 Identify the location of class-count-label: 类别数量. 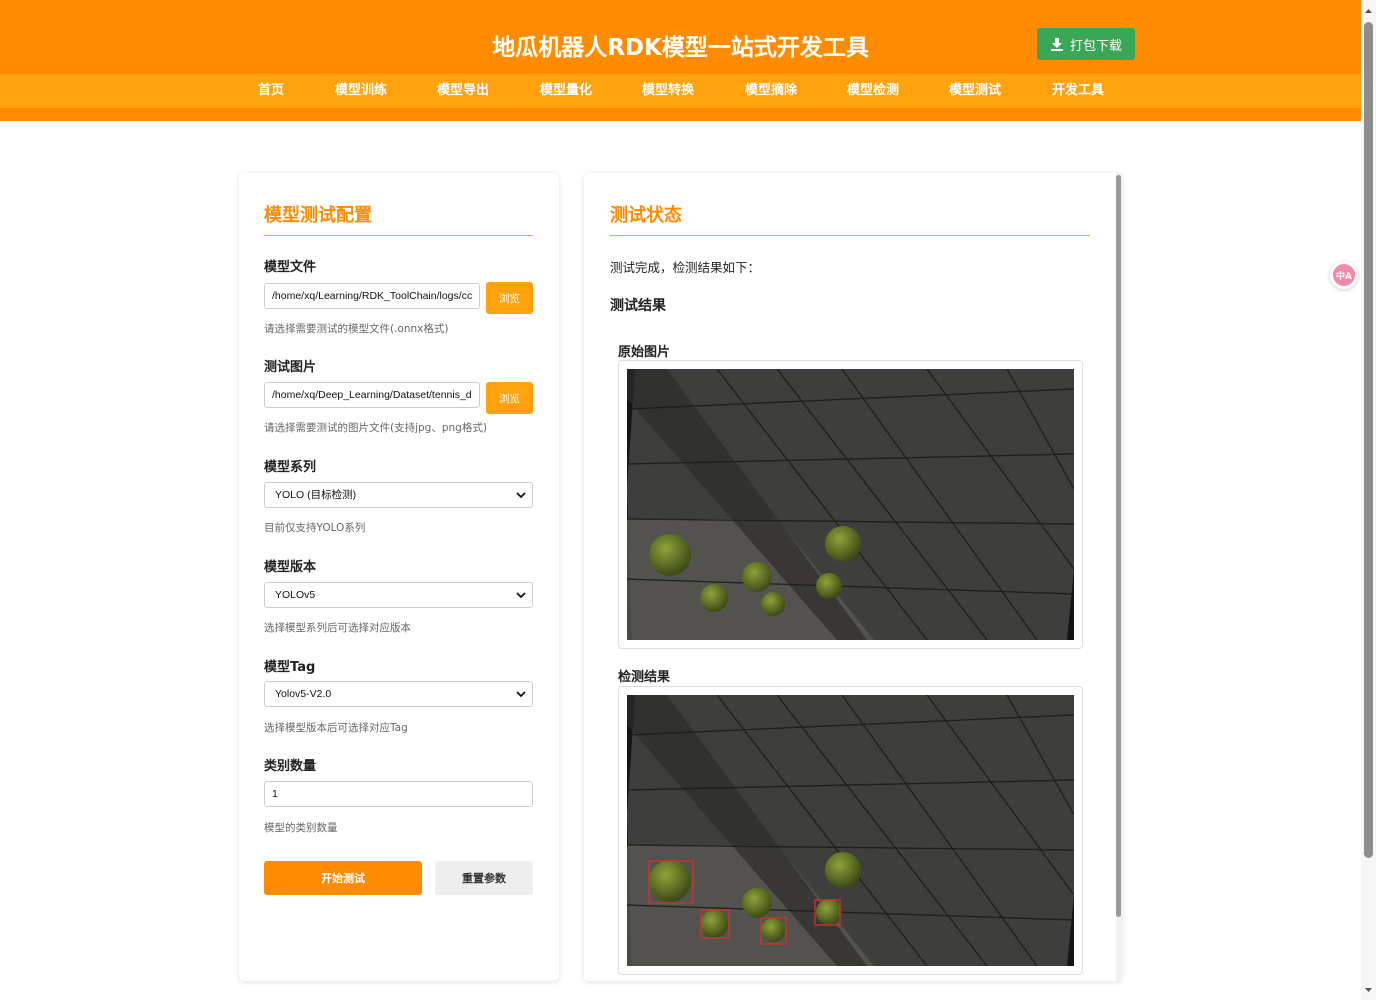
(290, 766).